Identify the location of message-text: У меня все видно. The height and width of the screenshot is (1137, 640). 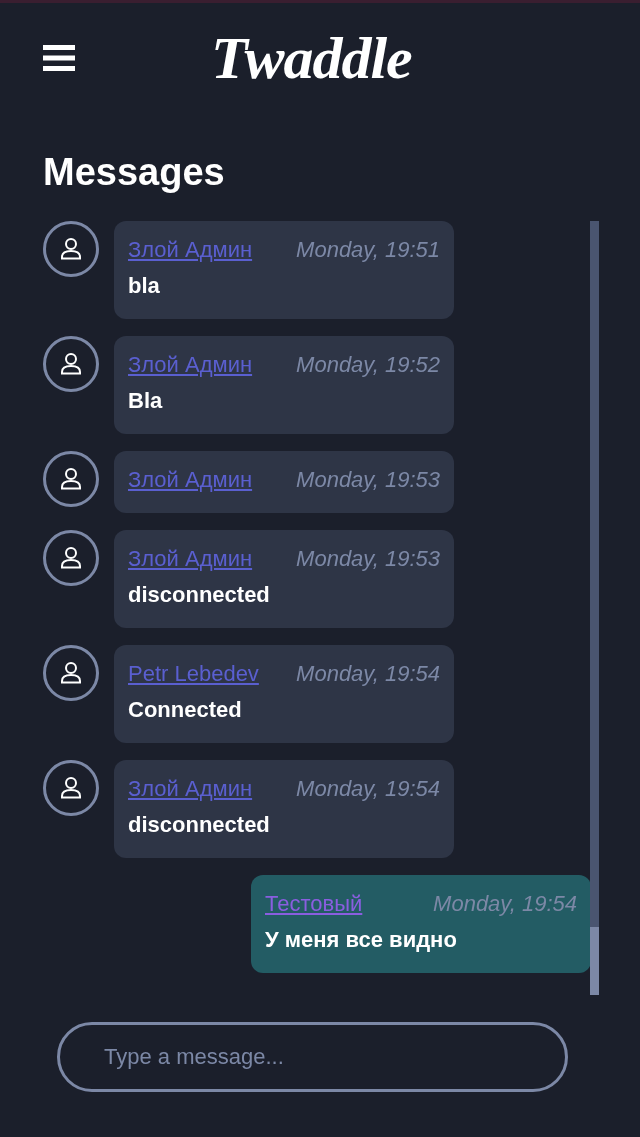
(361, 940).